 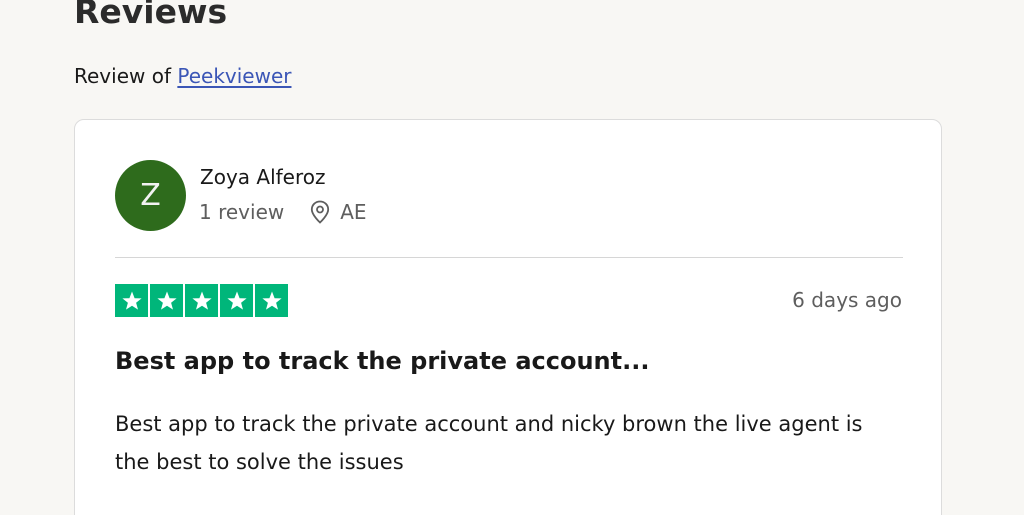 I want to click on review-of-prefix: Review of, so click(x=126, y=76).